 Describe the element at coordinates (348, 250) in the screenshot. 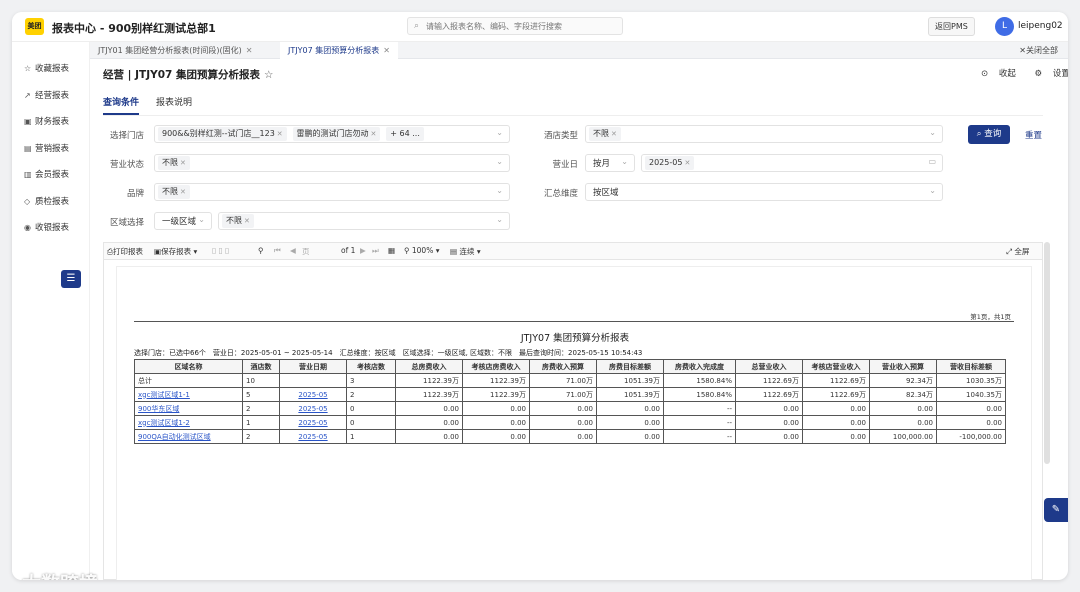

I see `page-total: of 1` at that location.